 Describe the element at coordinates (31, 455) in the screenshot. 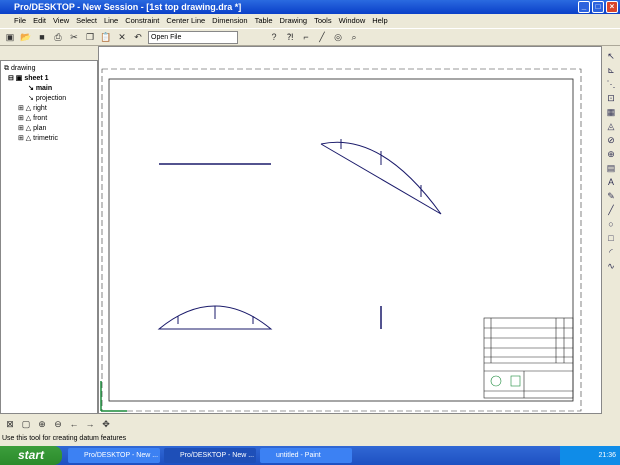

I see `start-button: start` at that location.